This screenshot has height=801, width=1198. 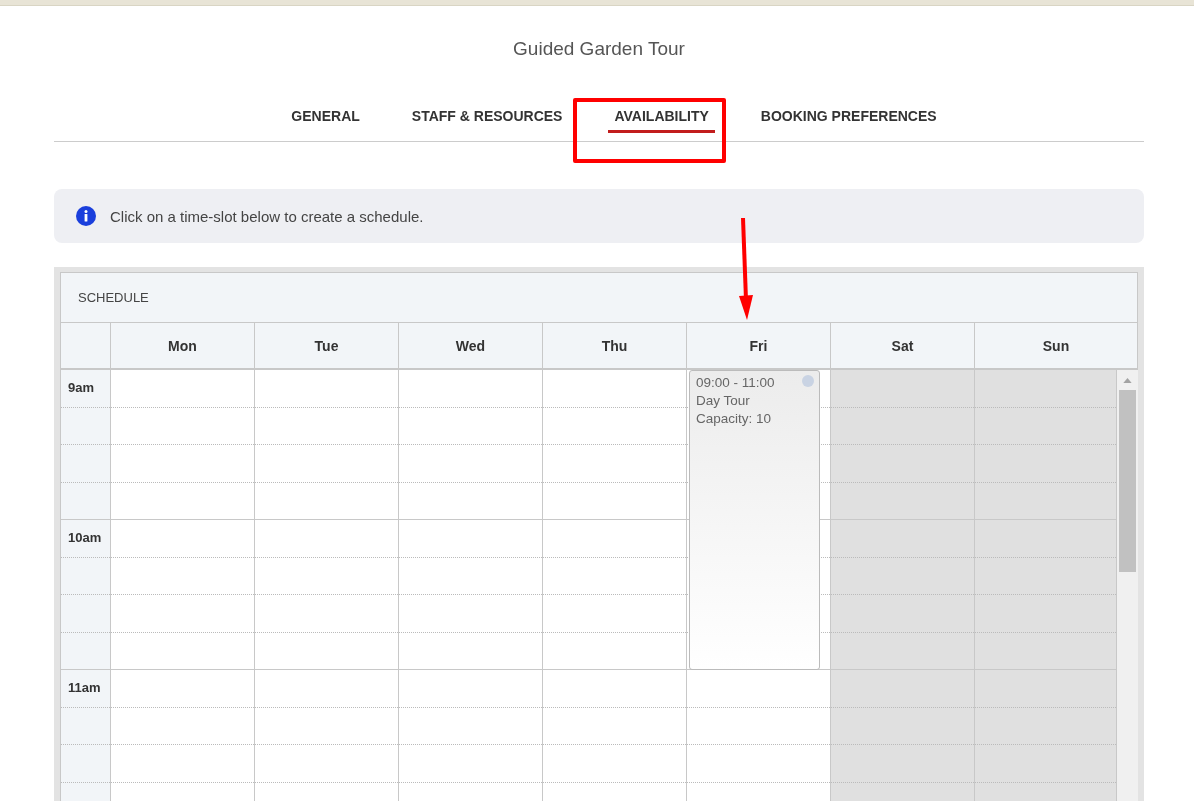 I want to click on schedule-title: SCHEDULE, so click(x=113, y=297).